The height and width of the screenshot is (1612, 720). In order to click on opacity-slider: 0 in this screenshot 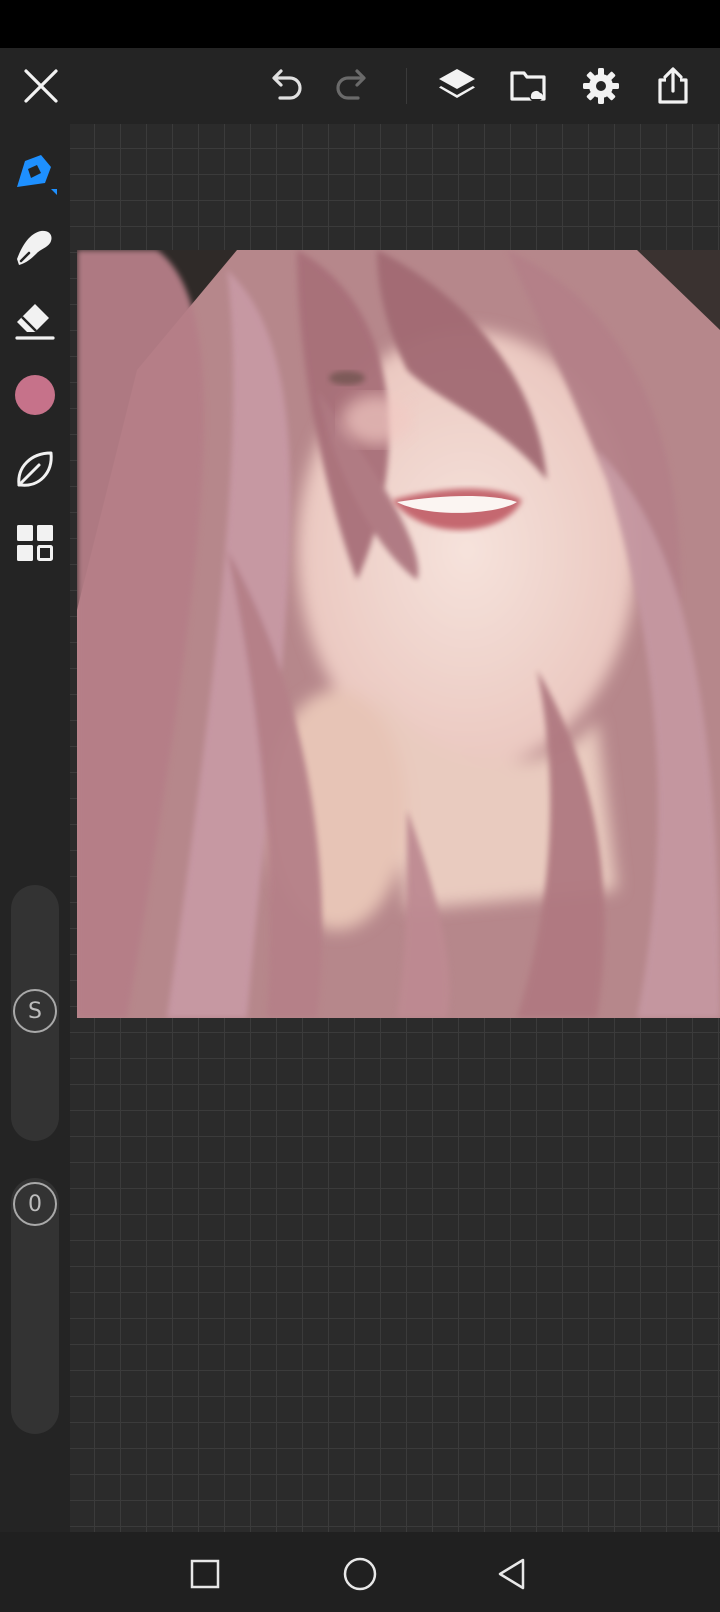, I will do `click(35, 1306)`.